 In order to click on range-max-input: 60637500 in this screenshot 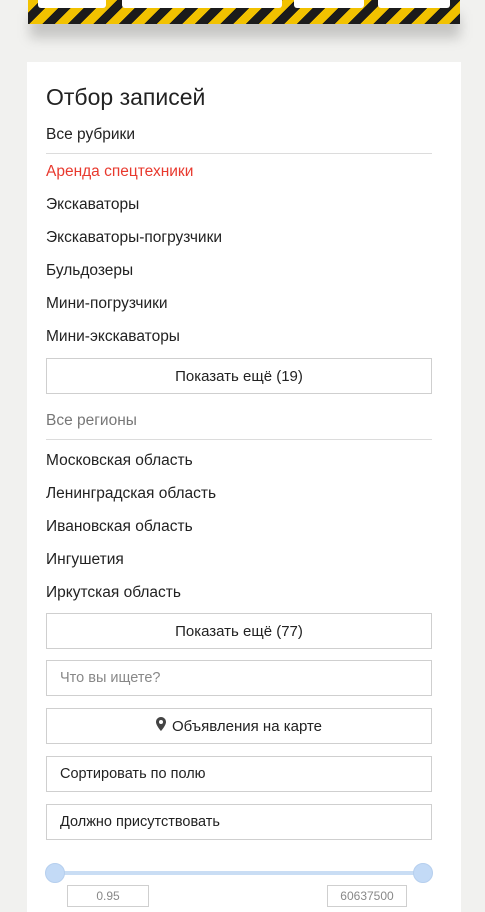, I will do `click(367, 896)`.